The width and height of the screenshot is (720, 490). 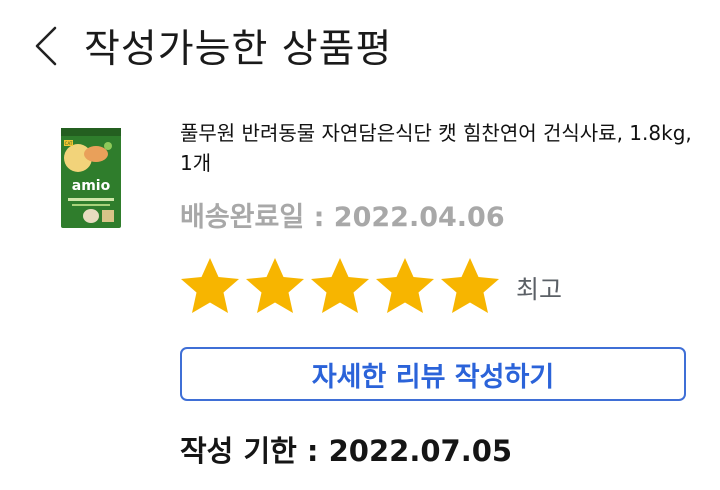 What do you see at coordinates (433, 374) in the screenshot?
I see `write-review-button: 자세한 리뷰 작성하기` at bounding box center [433, 374].